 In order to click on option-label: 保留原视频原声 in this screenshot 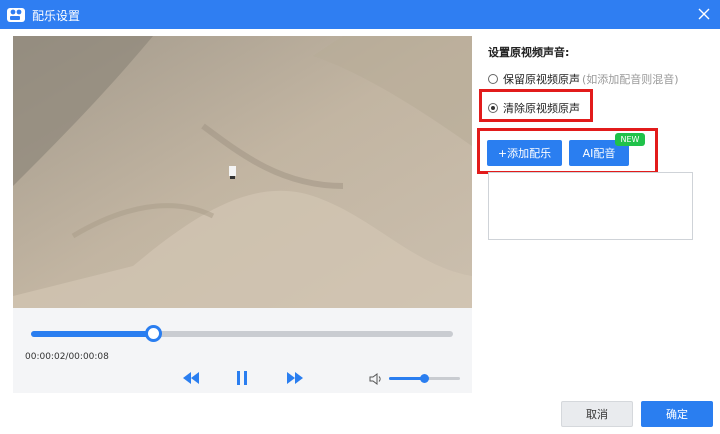, I will do `click(541, 79)`.